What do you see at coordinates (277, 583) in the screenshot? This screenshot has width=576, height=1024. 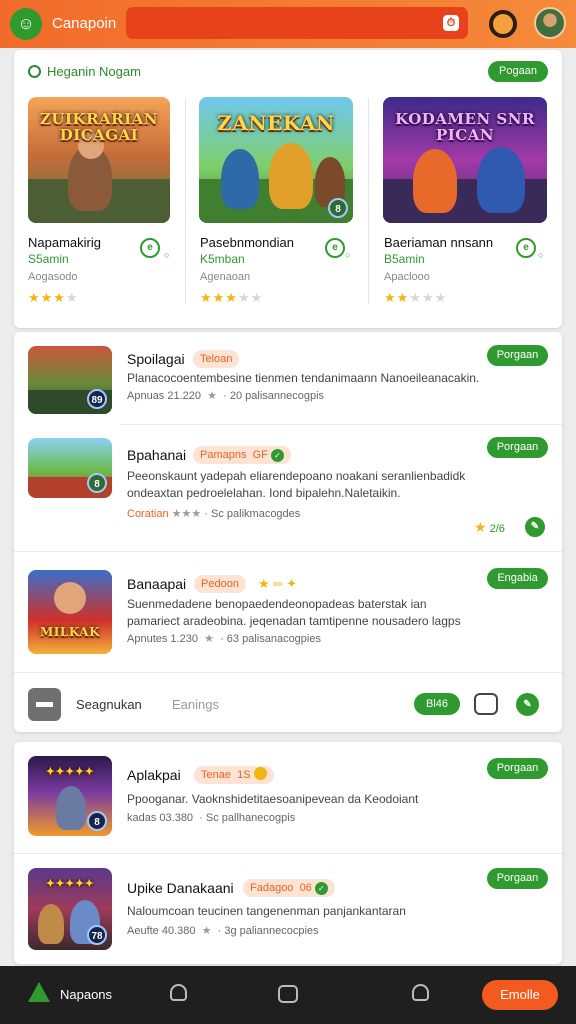 I see `tag-icons: ★ ═ ✦` at bounding box center [277, 583].